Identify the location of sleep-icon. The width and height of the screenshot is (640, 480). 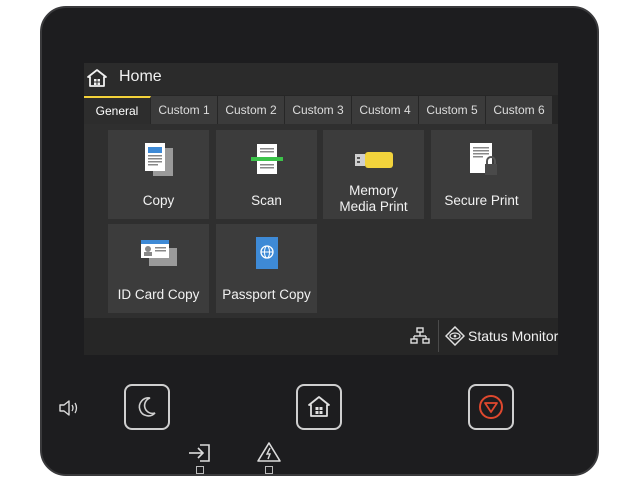
(147, 407).